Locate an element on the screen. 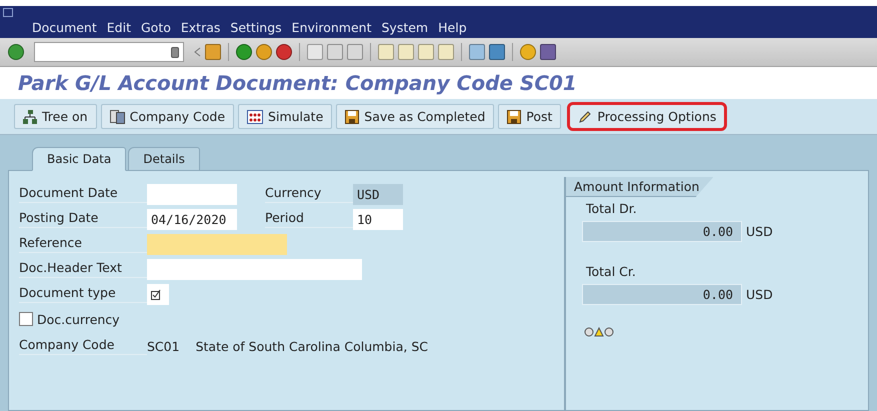 The width and height of the screenshot is (877, 411). document-icon is located at coordinates (117, 117).